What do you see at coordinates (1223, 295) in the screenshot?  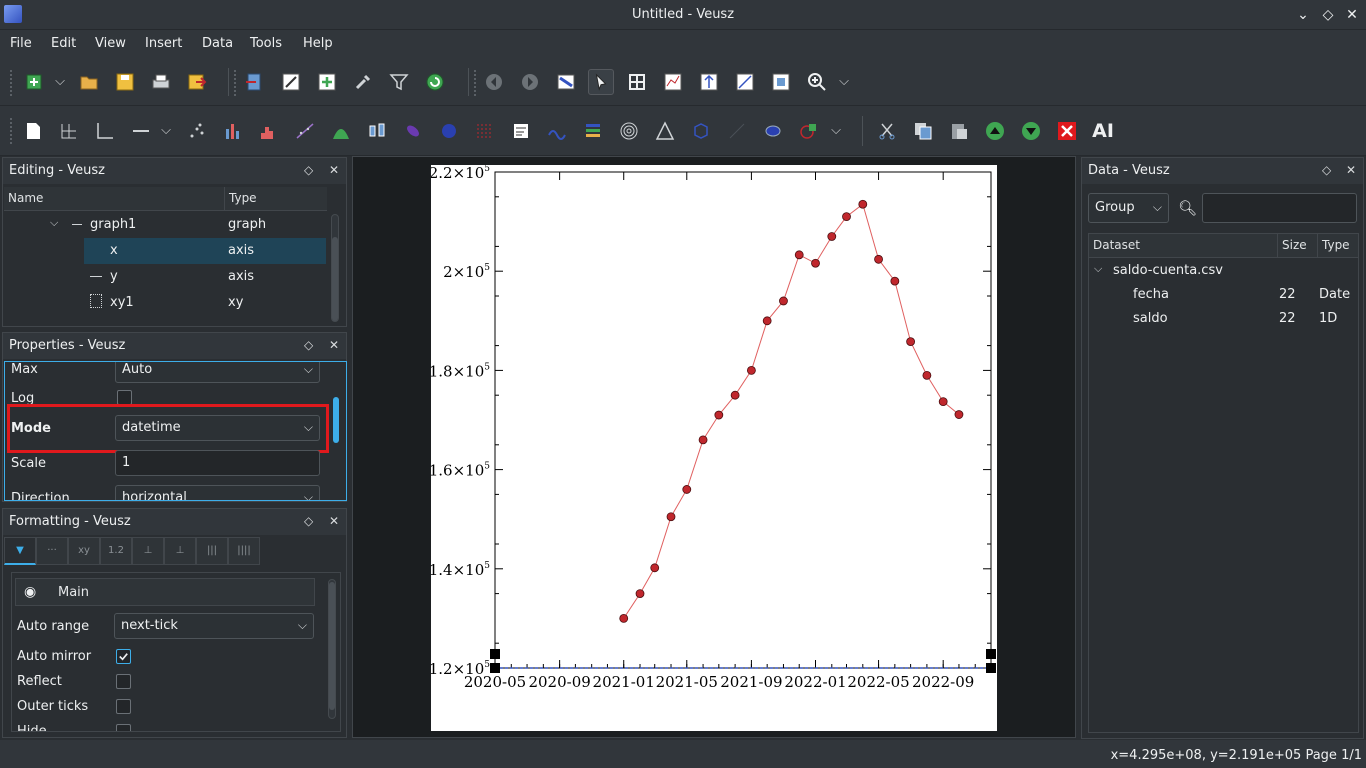 I see `dataset-row: fecha 22 Date` at bounding box center [1223, 295].